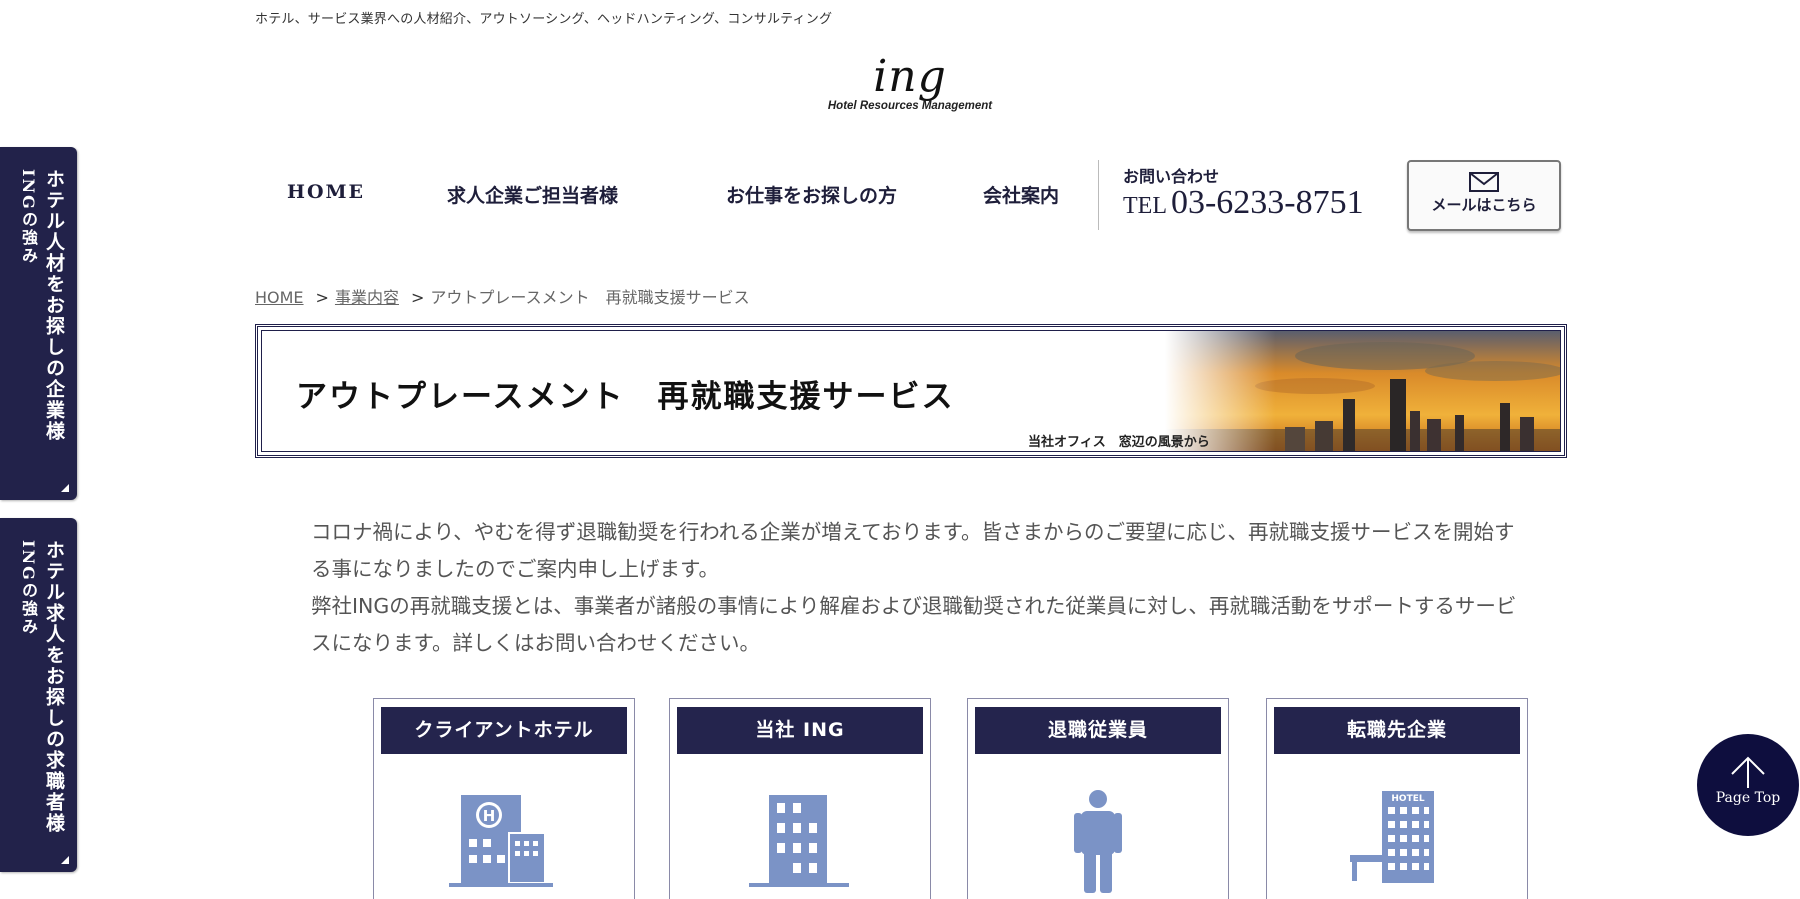 This screenshot has height=899, width=1800. What do you see at coordinates (910, 76) in the screenshot?
I see `logo-mark: ing` at bounding box center [910, 76].